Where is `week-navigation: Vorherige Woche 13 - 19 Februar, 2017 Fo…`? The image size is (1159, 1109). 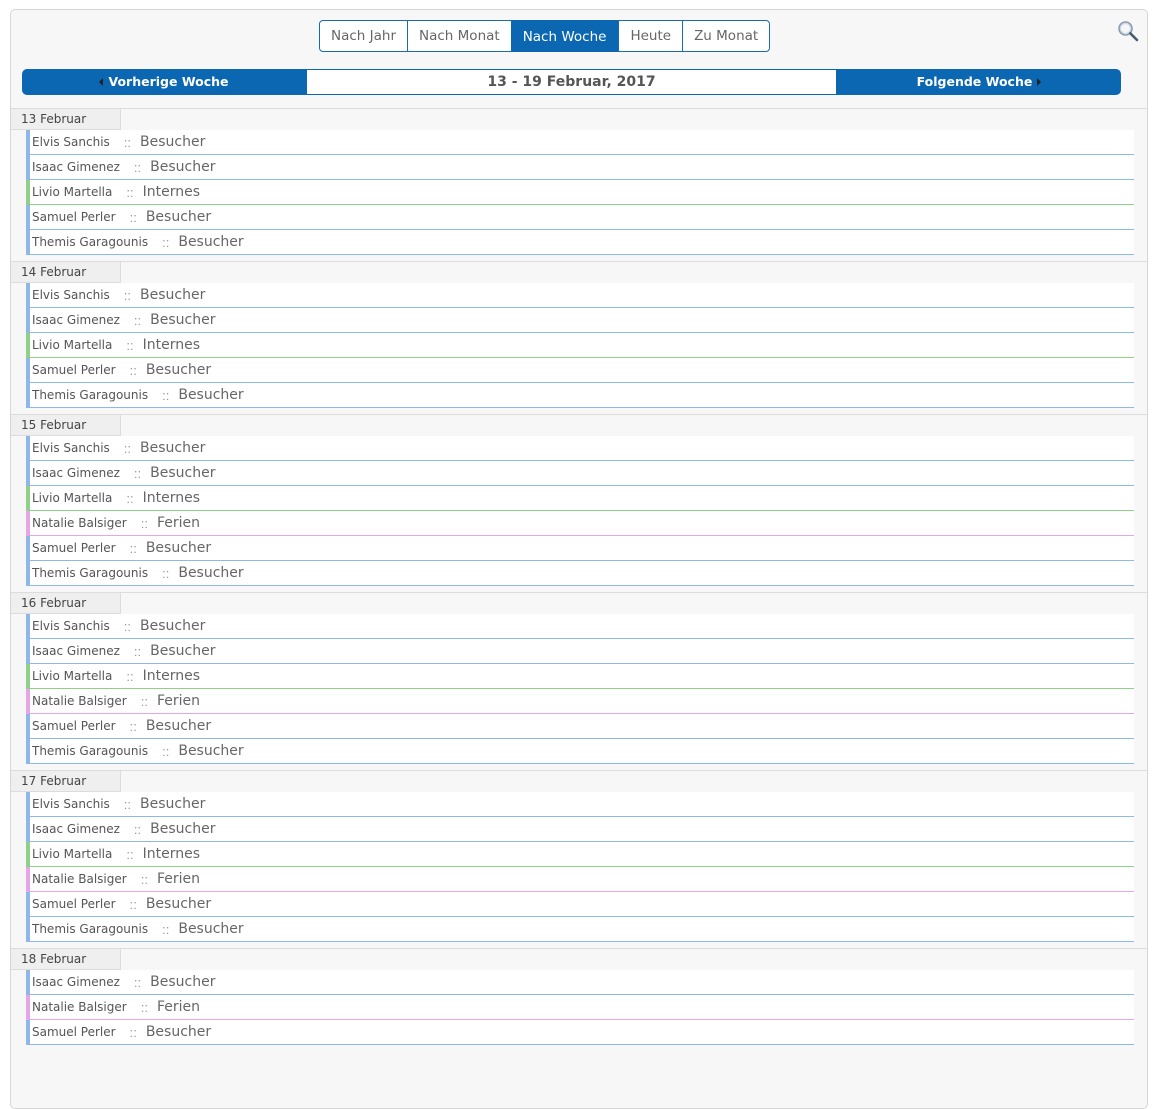
week-navigation: Vorherige Woche 13 - 19 Februar, 2017 Fo… is located at coordinates (571, 82).